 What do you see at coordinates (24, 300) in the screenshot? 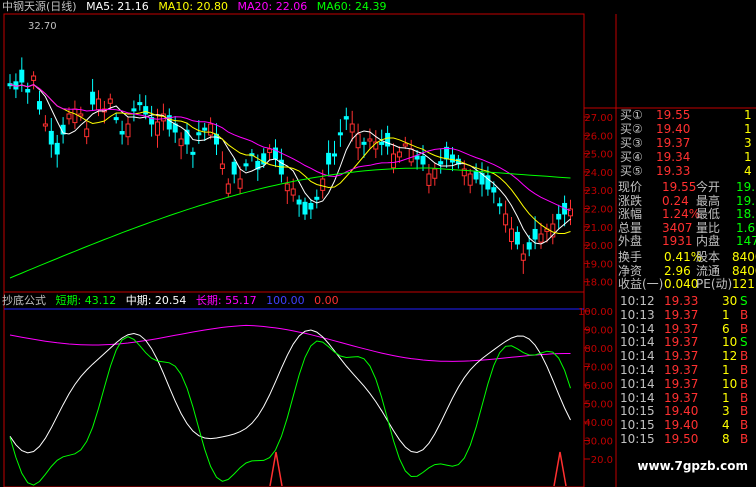
I see `indicator-name: 抄底公式` at bounding box center [24, 300].